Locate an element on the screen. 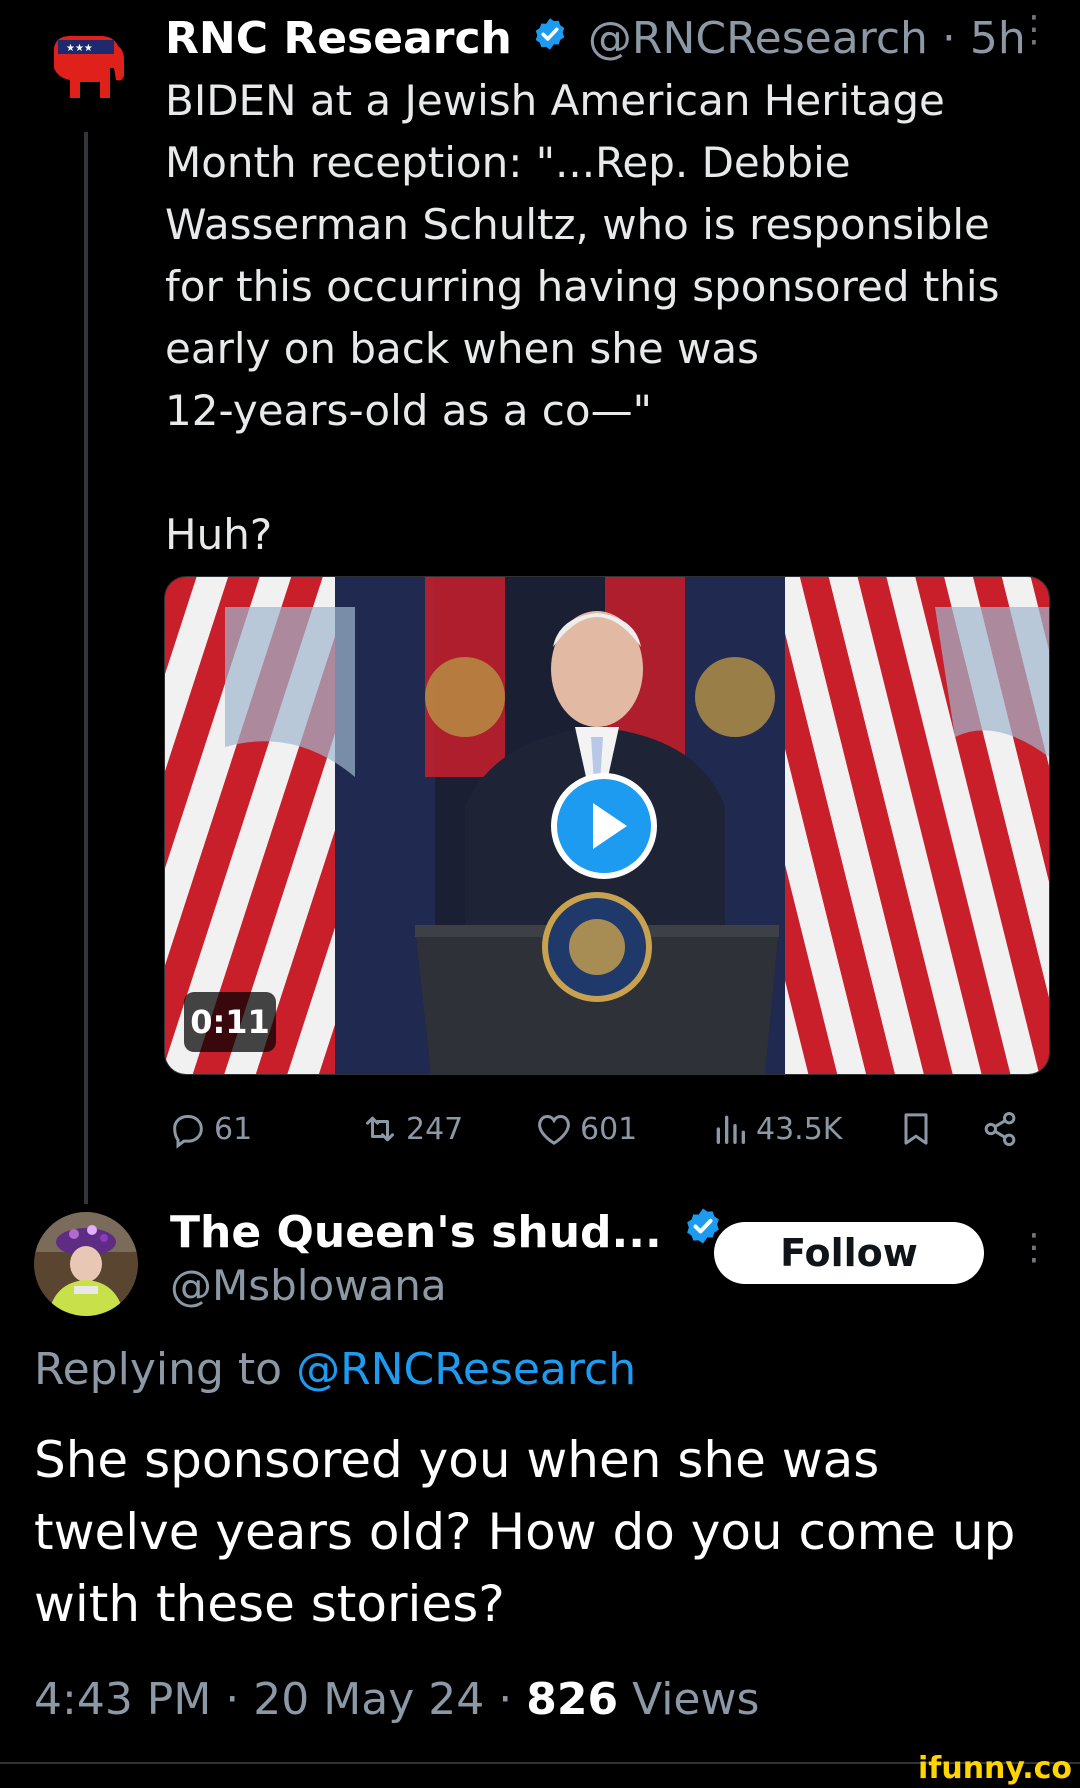  thread-connector-line is located at coordinates (86, 668).